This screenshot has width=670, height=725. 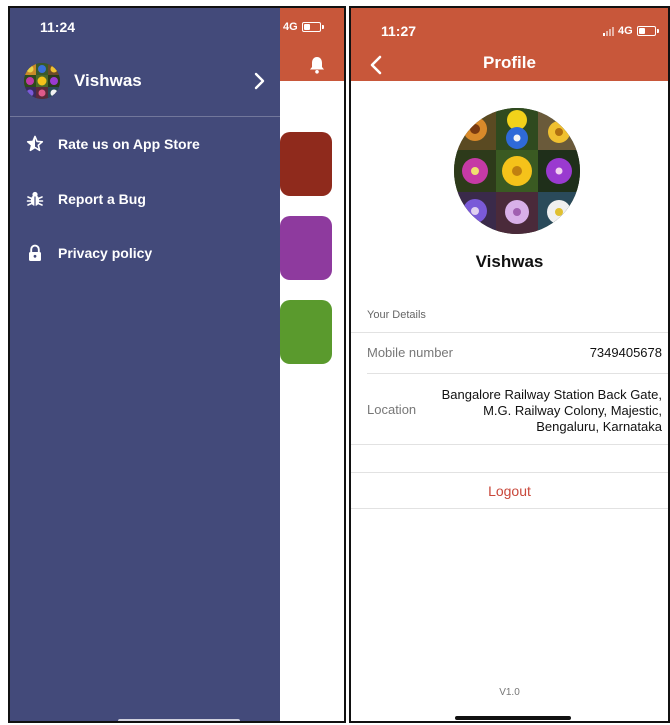 What do you see at coordinates (58, 27) in the screenshot?
I see `status-time: 11:24` at bounding box center [58, 27].